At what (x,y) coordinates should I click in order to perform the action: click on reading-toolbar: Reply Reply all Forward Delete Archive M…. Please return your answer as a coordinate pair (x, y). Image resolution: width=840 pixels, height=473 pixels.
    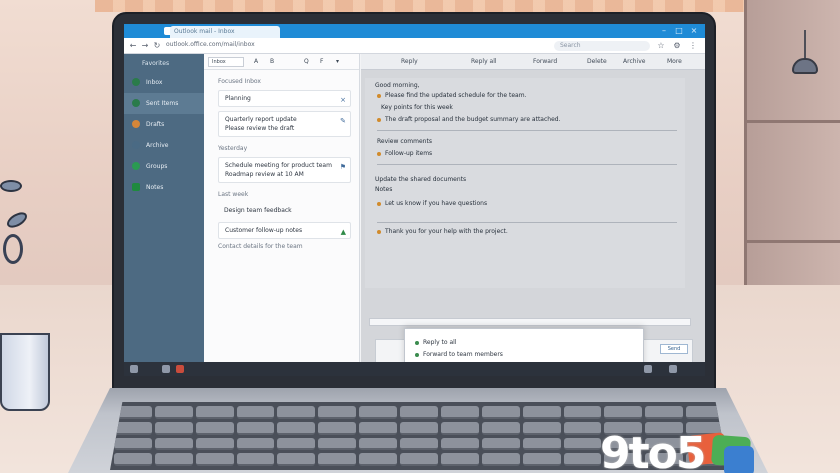
    Looking at the image, I should click on (533, 62).